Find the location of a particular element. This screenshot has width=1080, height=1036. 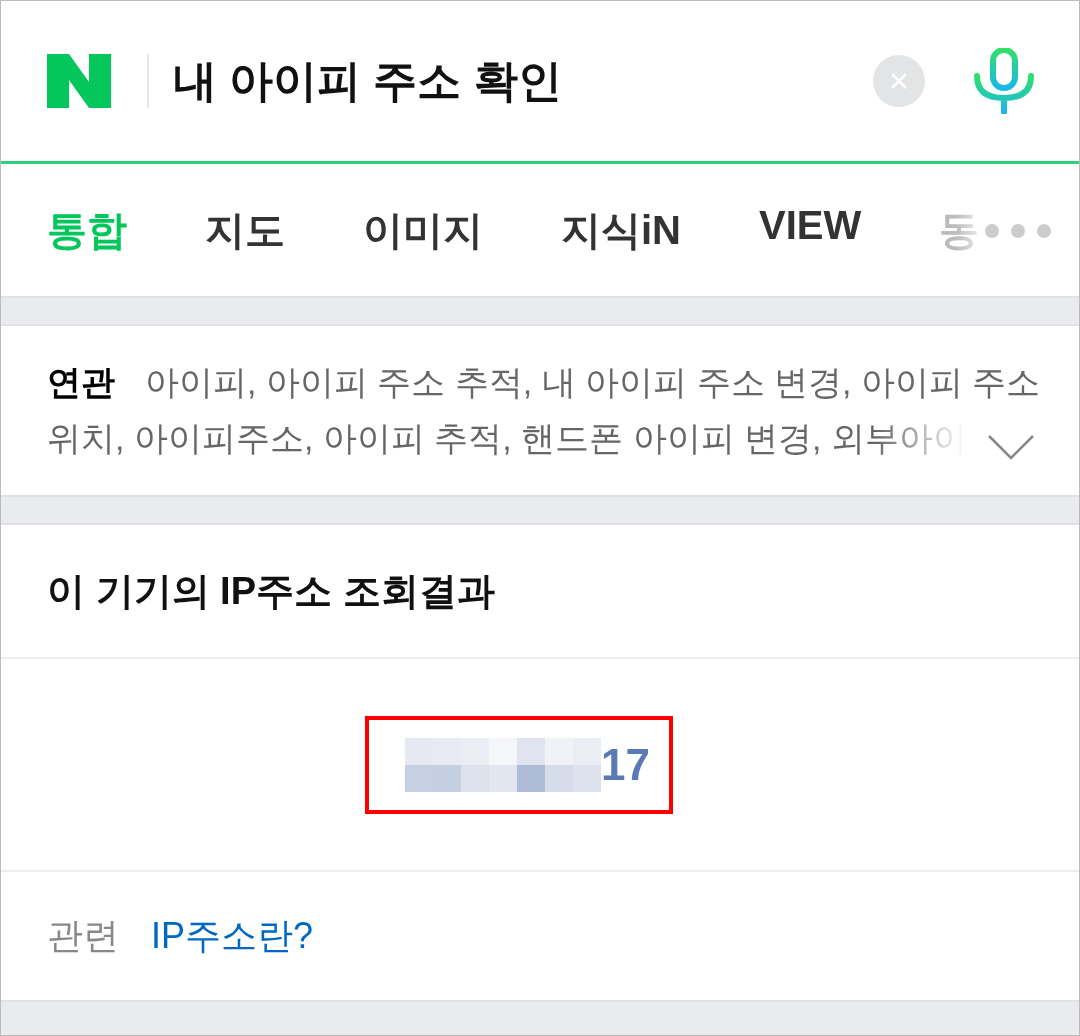

tab: 이미지 is located at coordinates (423, 230).